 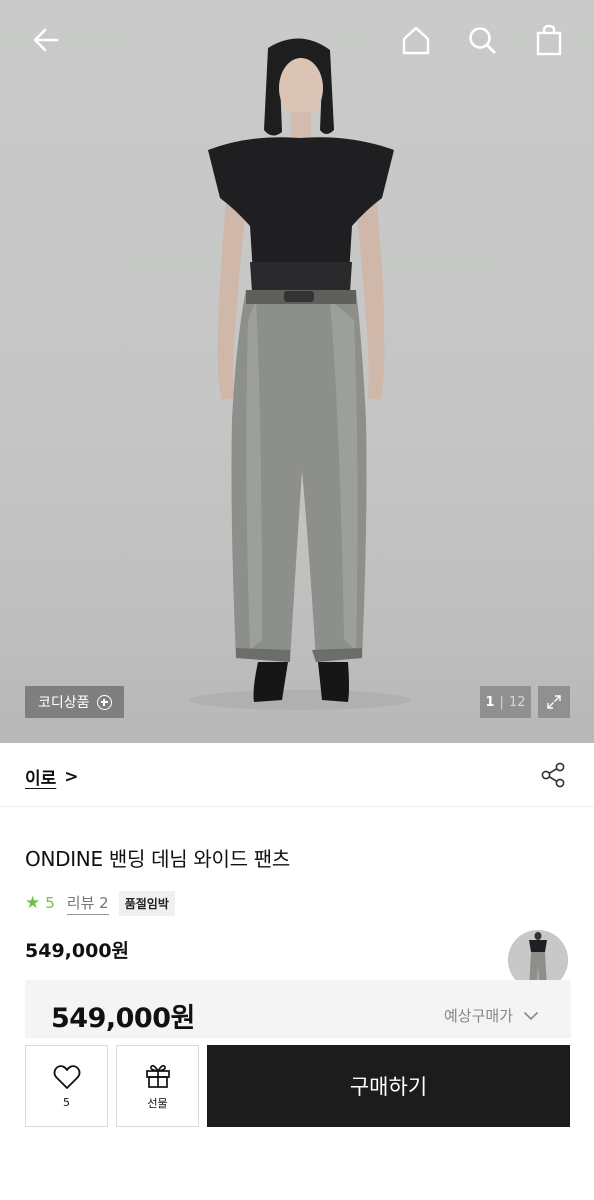 I want to click on gift-label: 선물, so click(x=157, y=1103).